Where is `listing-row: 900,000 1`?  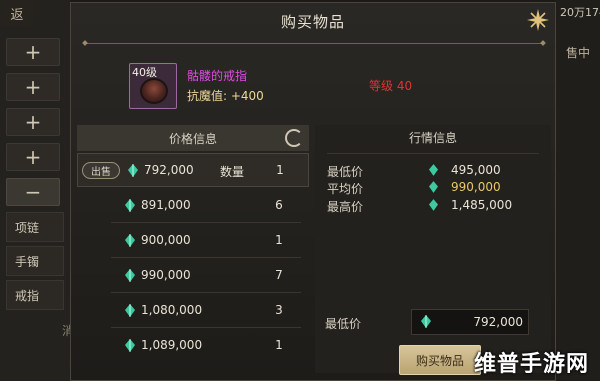 listing-row: 900,000 1 is located at coordinates (193, 241).